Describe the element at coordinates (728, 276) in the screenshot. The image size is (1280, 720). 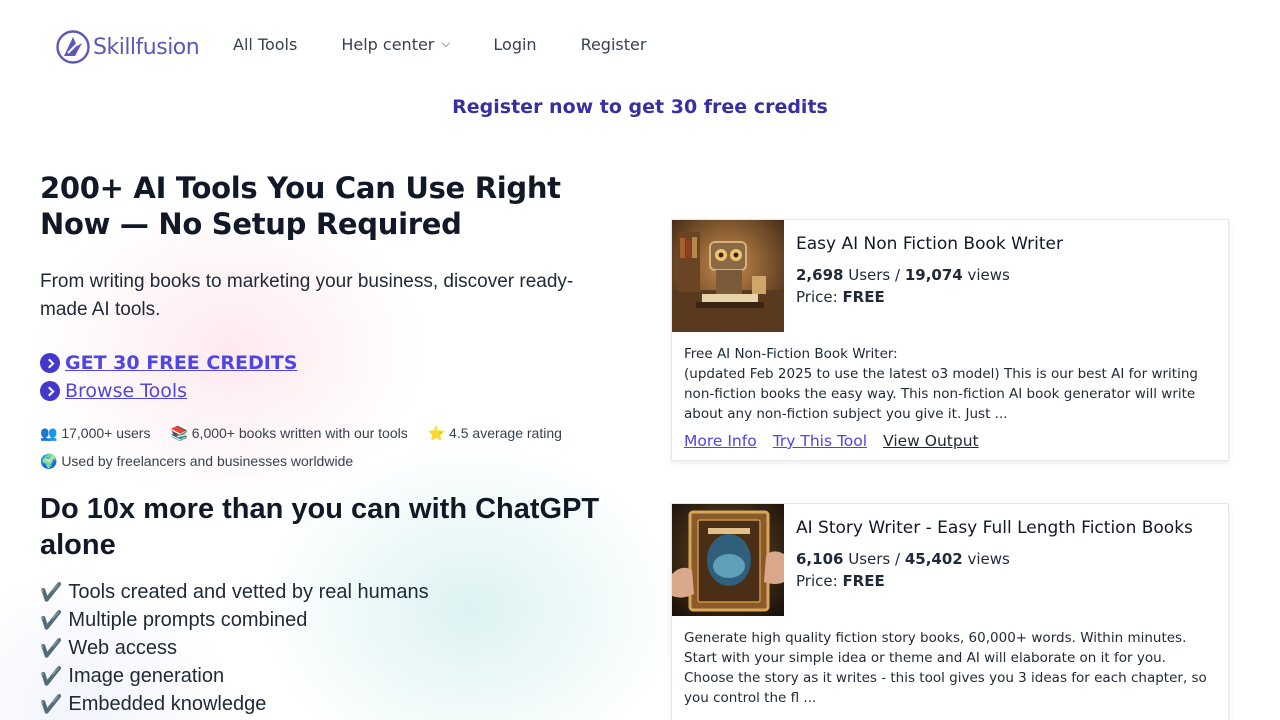
I see `robot-writer-thumbnail` at that location.